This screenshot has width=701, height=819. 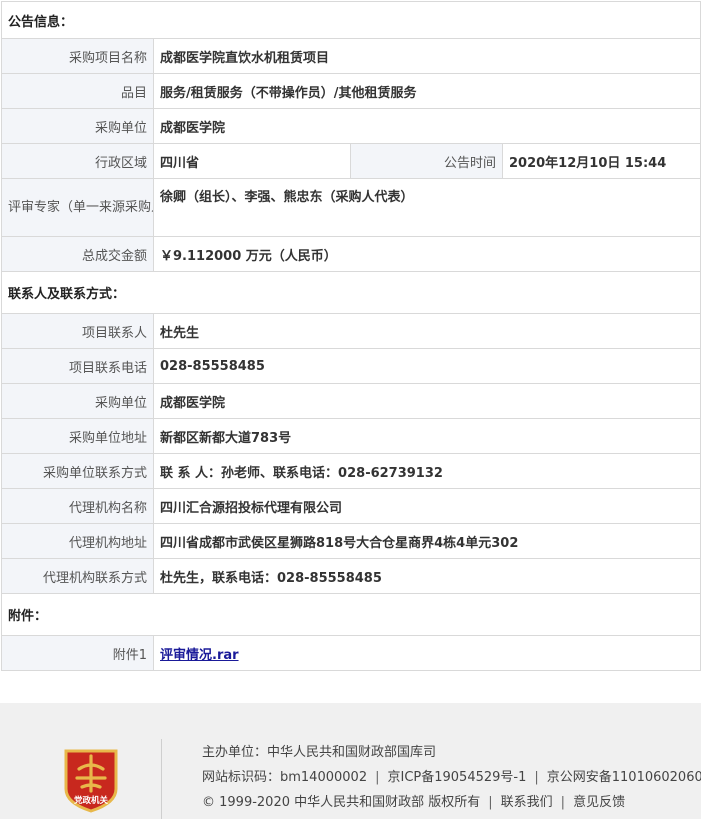 What do you see at coordinates (426, 576) in the screenshot?
I see `agency-contact-value: 杜先生，联系电话：028-85558485` at bounding box center [426, 576].